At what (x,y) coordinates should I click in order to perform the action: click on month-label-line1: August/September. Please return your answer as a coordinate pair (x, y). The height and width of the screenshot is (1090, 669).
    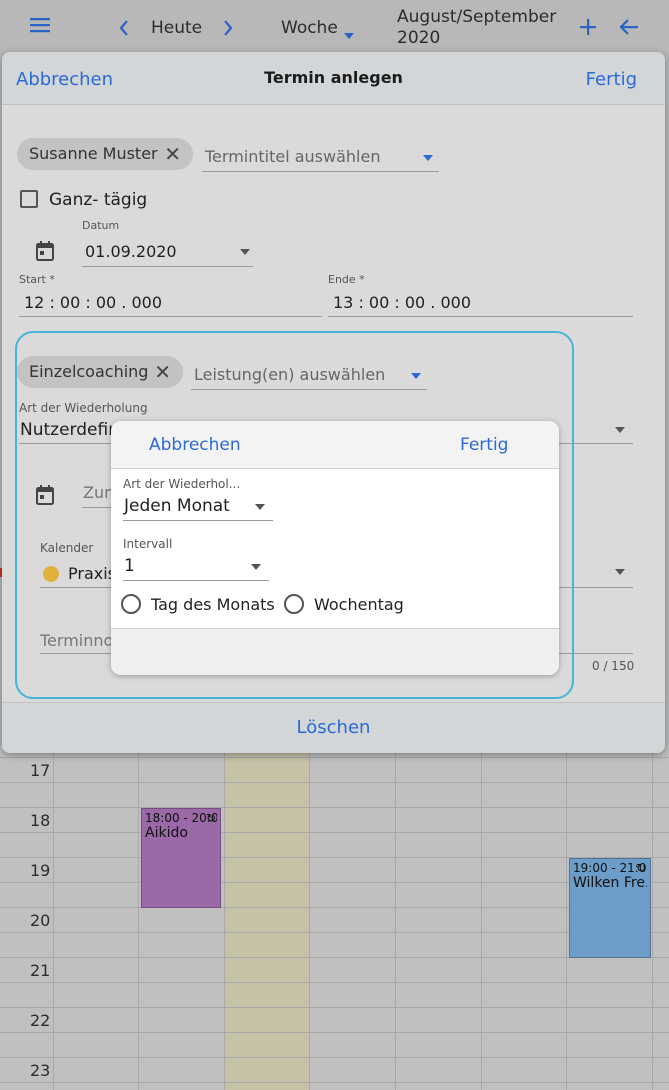
    Looking at the image, I should click on (477, 17).